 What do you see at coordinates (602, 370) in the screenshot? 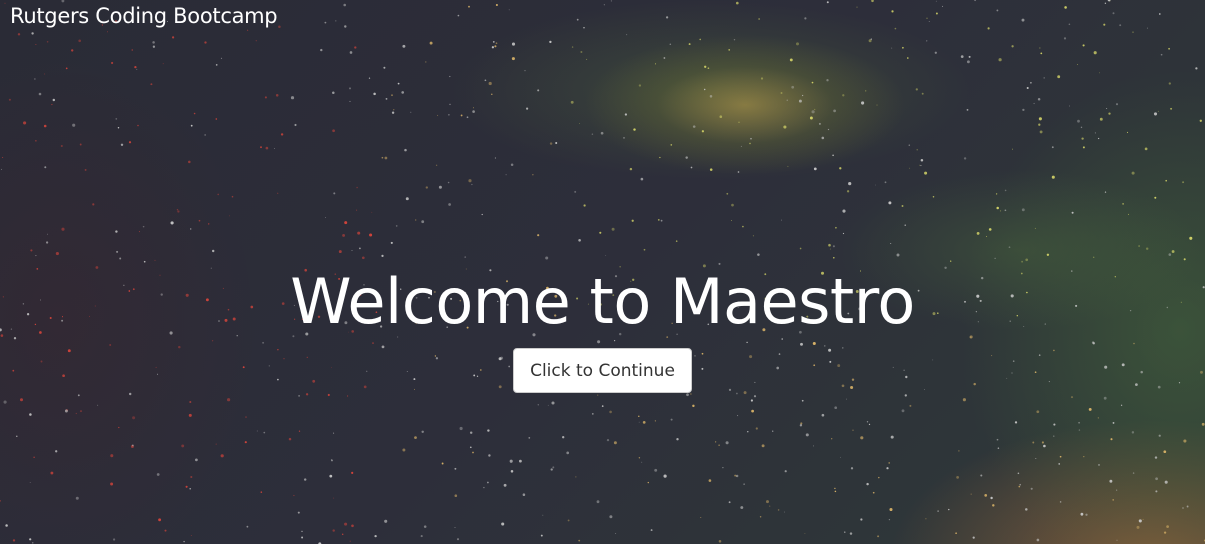
I see `continue-button: Click to Continue` at bounding box center [602, 370].